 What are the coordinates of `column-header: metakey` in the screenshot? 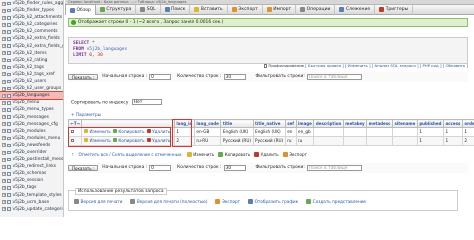 It's located at (355, 123).